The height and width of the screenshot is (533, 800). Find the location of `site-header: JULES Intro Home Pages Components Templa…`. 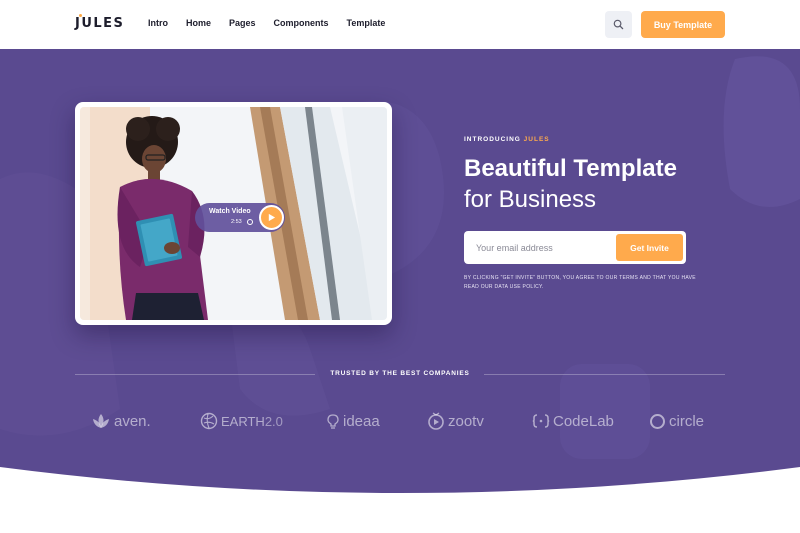

site-header: JULES Intro Home Pages Components Templa… is located at coordinates (400, 24).